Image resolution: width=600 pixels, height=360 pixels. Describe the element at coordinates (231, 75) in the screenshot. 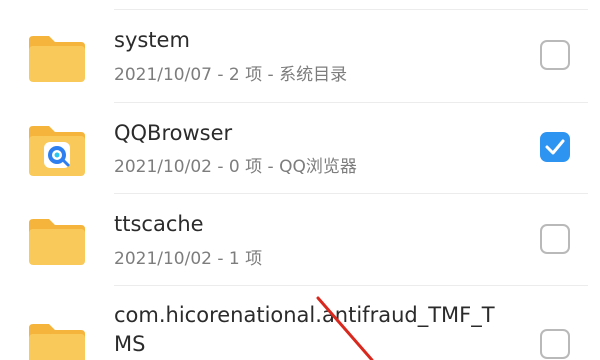

I see `file-meta: 2021/10/07 - 2 项 - 系统目录` at that location.